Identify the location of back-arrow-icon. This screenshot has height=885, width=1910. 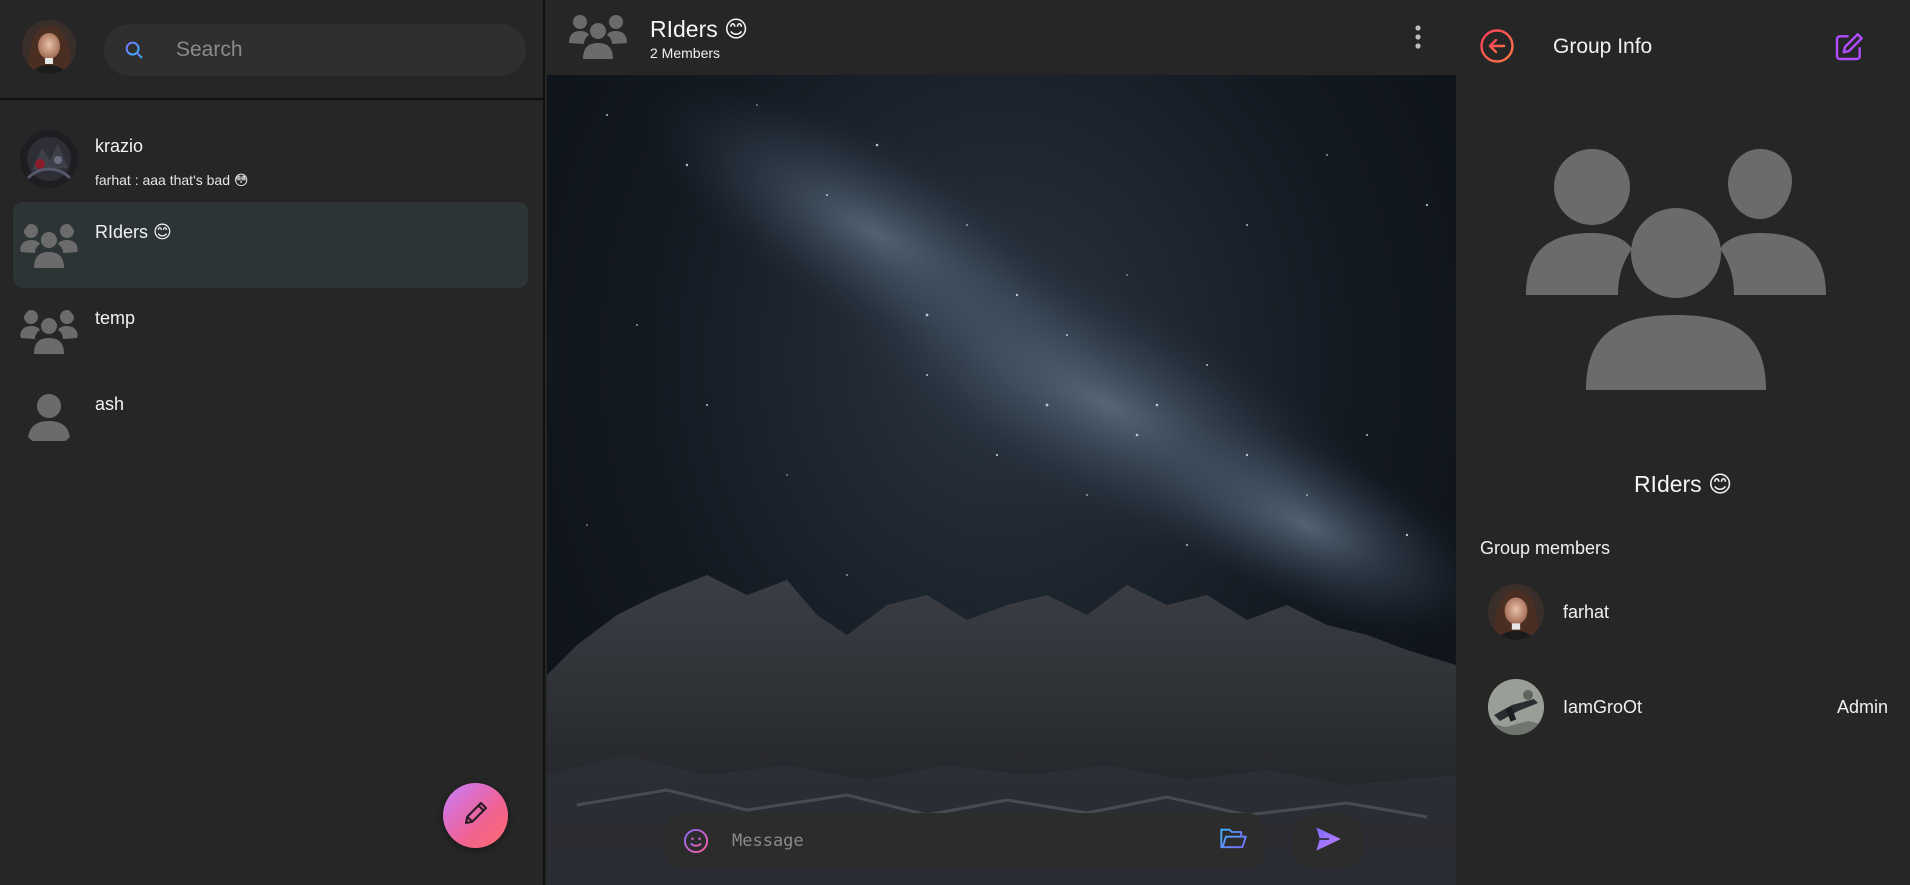
(1497, 48).